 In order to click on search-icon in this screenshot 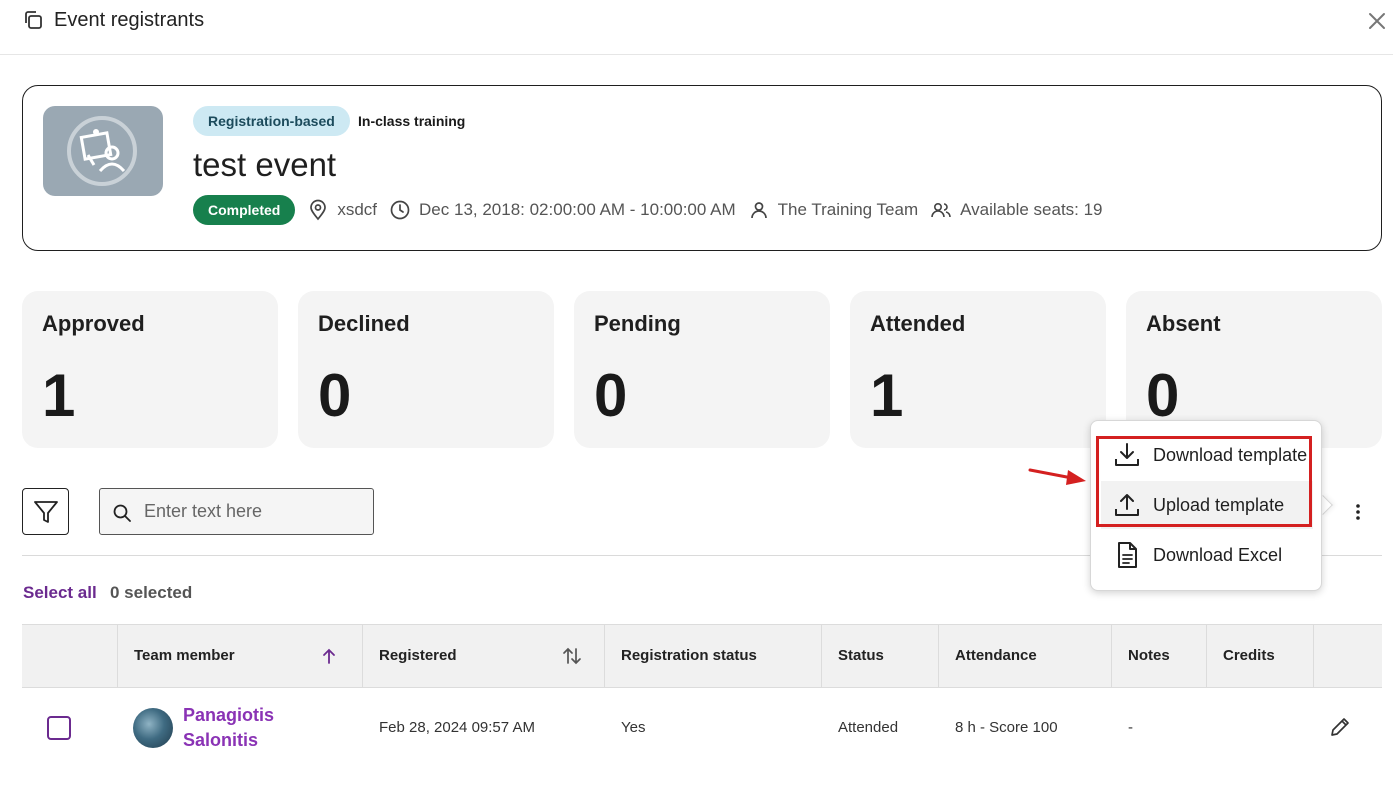, I will do `click(122, 513)`.